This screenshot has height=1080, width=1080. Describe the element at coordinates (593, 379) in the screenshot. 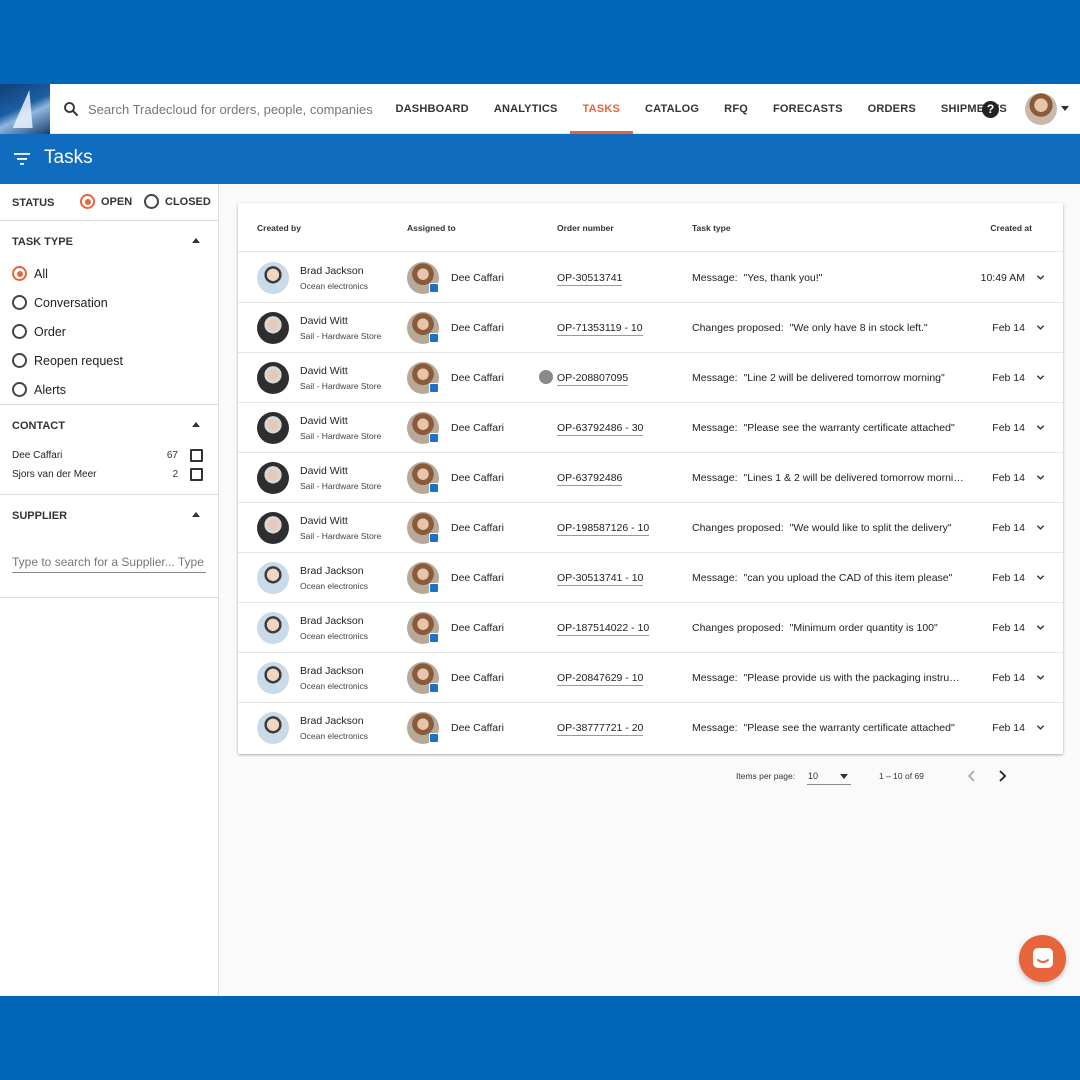

I see `order-number-link: OP-208807095` at that location.